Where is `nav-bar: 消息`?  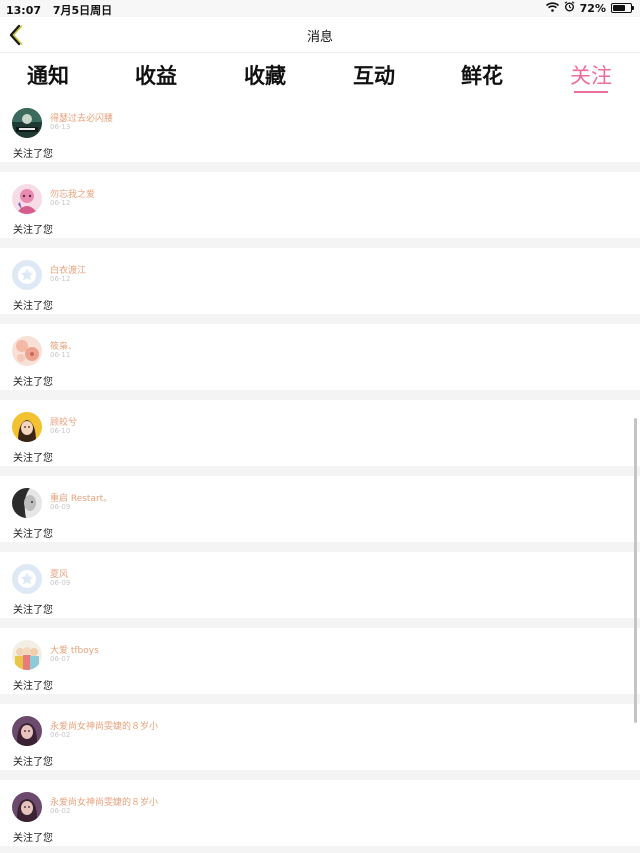
nav-bar: 消息 is located at coordinates (320, 35).